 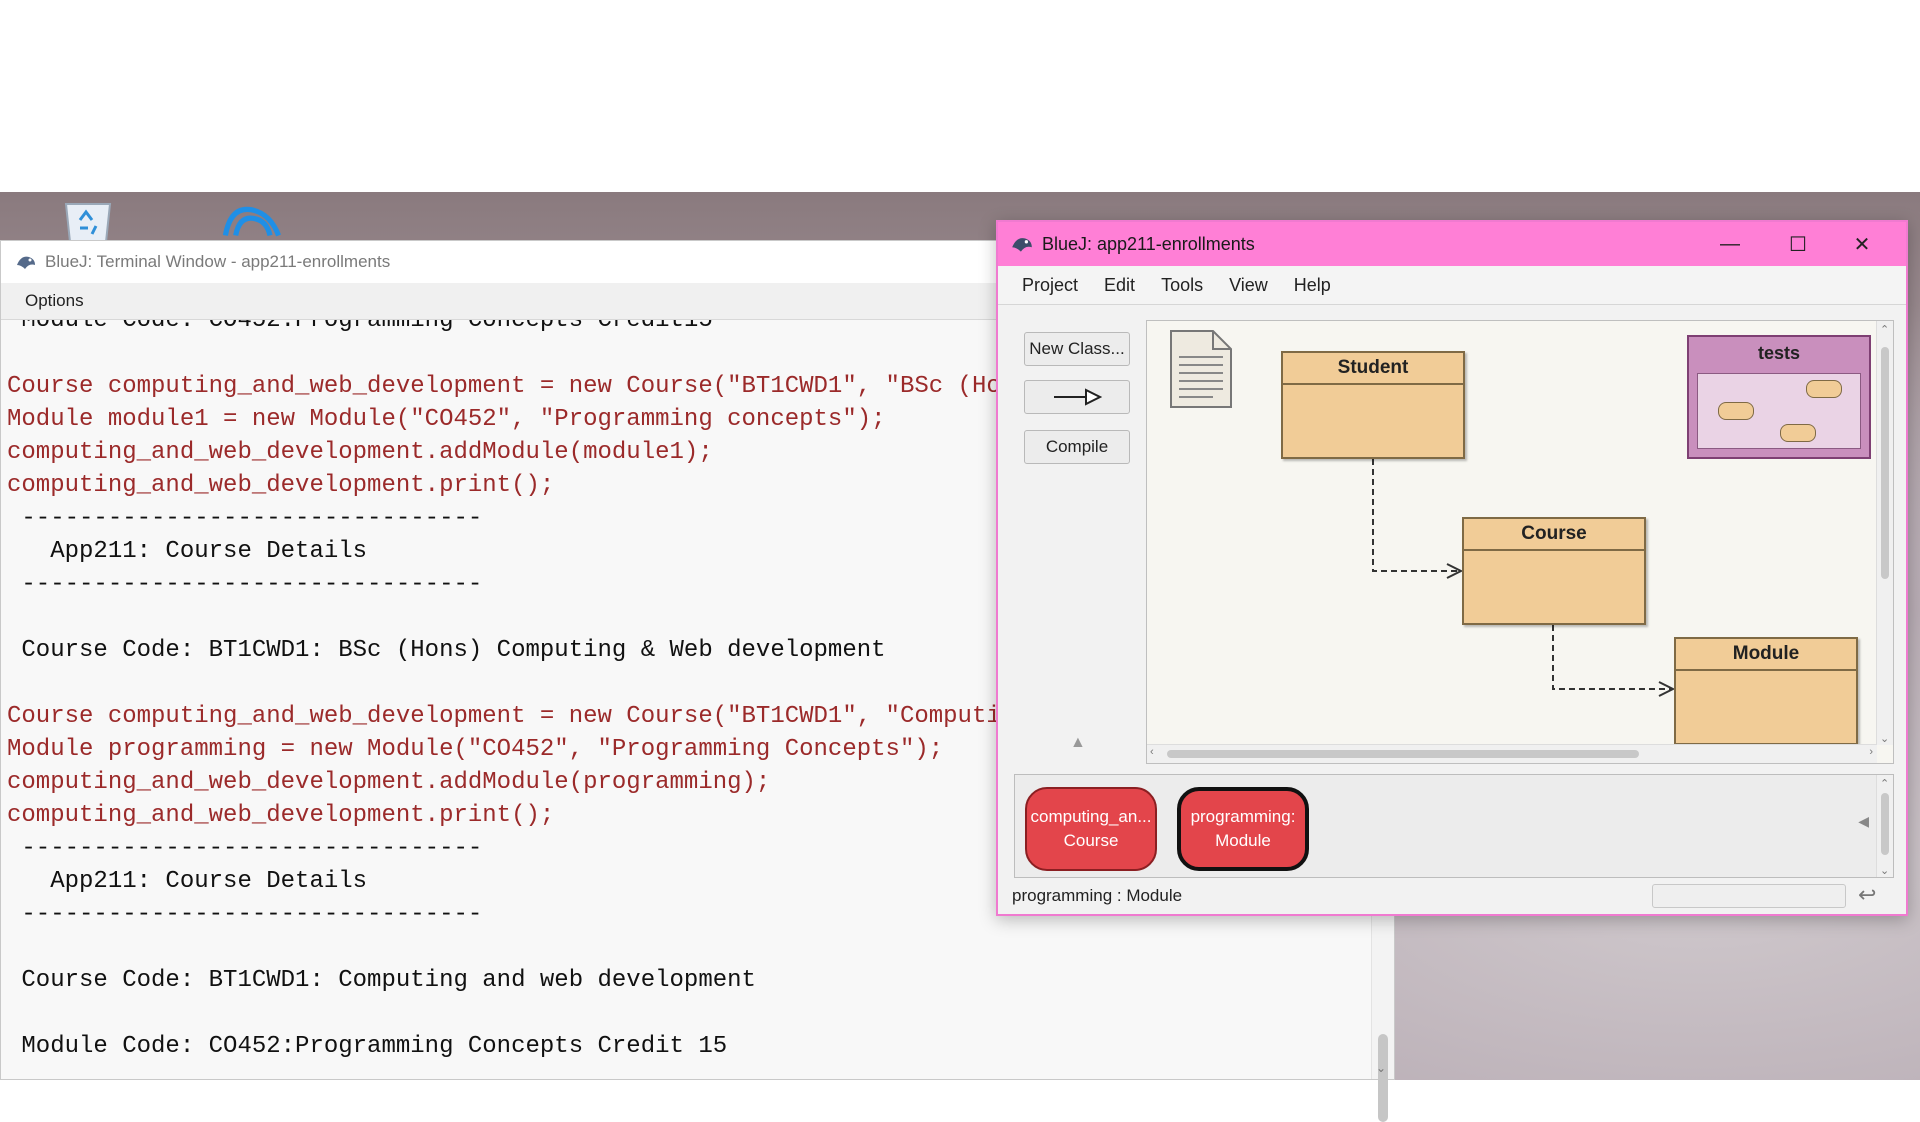 I want to click on object-name: programming:, so click(x=1243, y=816).